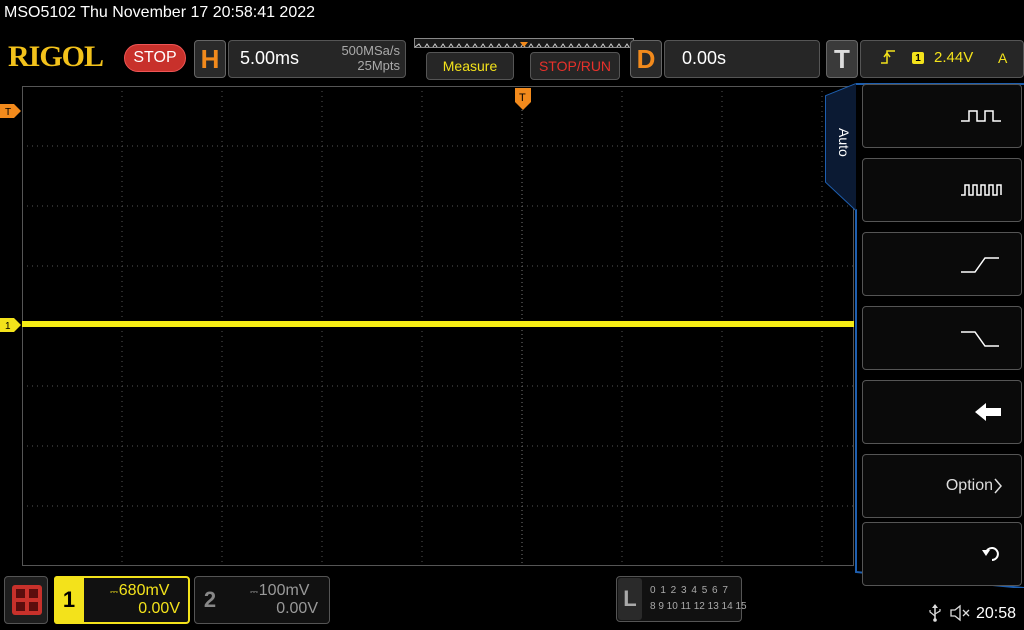 The width and height of the screenshot is (1024, 630). Describe the element at coordinates (575, 66) in the screenshot. I see `stop-run-button: STOP/RUN` at that location.